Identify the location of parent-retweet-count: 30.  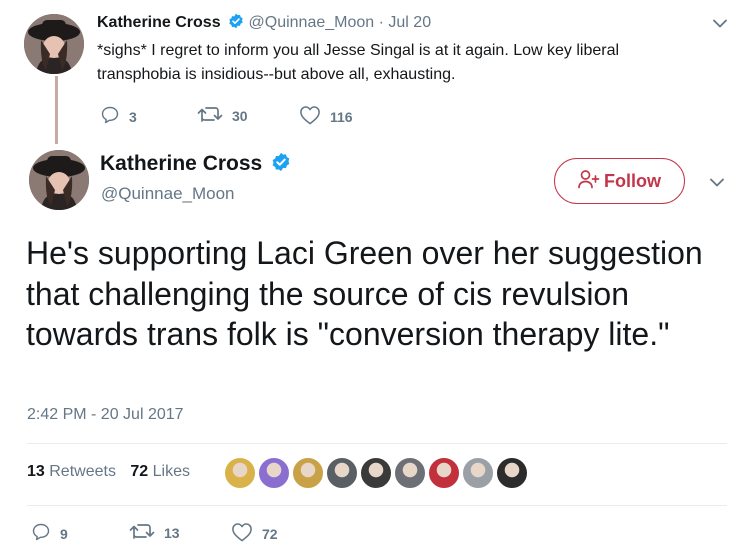
(240, 115).